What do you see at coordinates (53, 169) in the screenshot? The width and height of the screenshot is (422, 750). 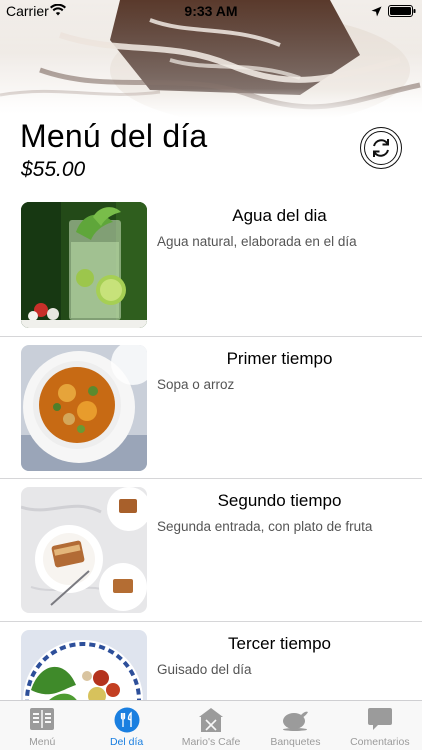 I see `menu-price: $55.00` at bounding box center [53, 169].